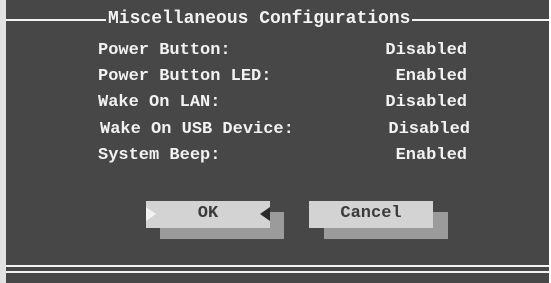  I want to click on setting-label-power-button: Power Button:, so click(164, 50).